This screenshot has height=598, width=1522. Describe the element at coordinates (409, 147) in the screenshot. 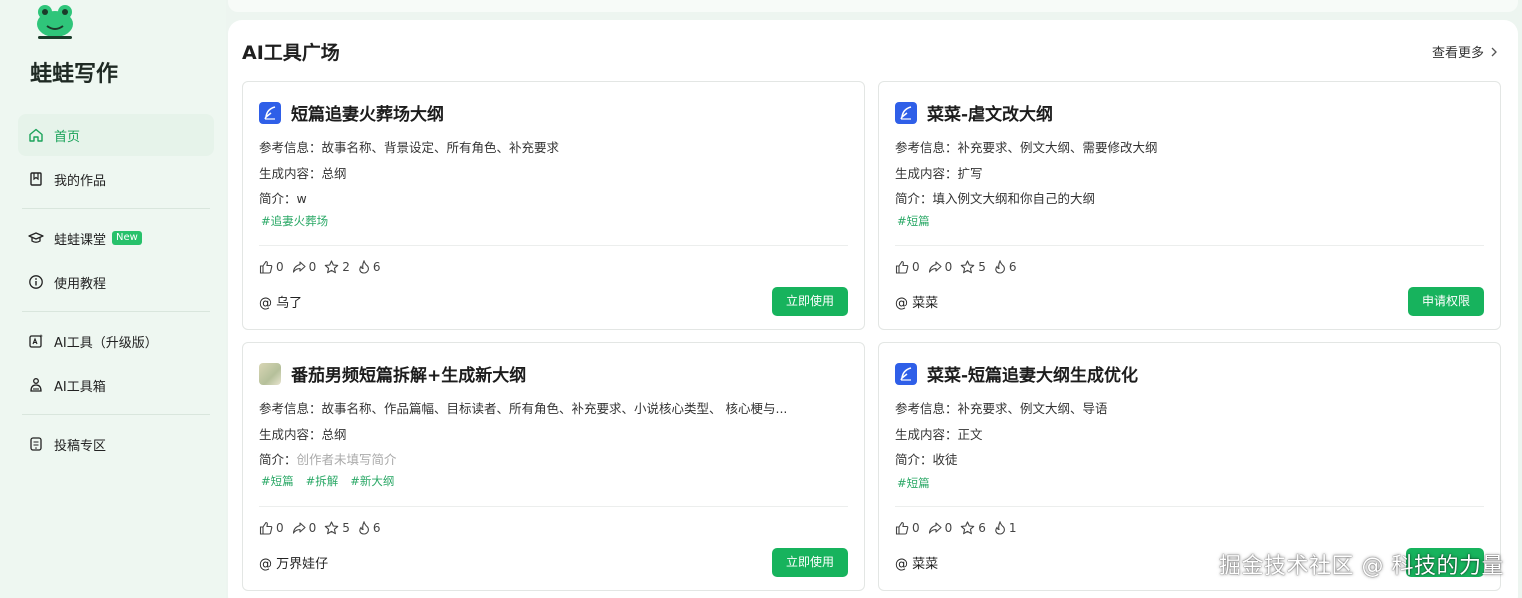

I see `card-reference-info: 参考信息：故事名称、背景设定、所有角色、补充要求` at that location.